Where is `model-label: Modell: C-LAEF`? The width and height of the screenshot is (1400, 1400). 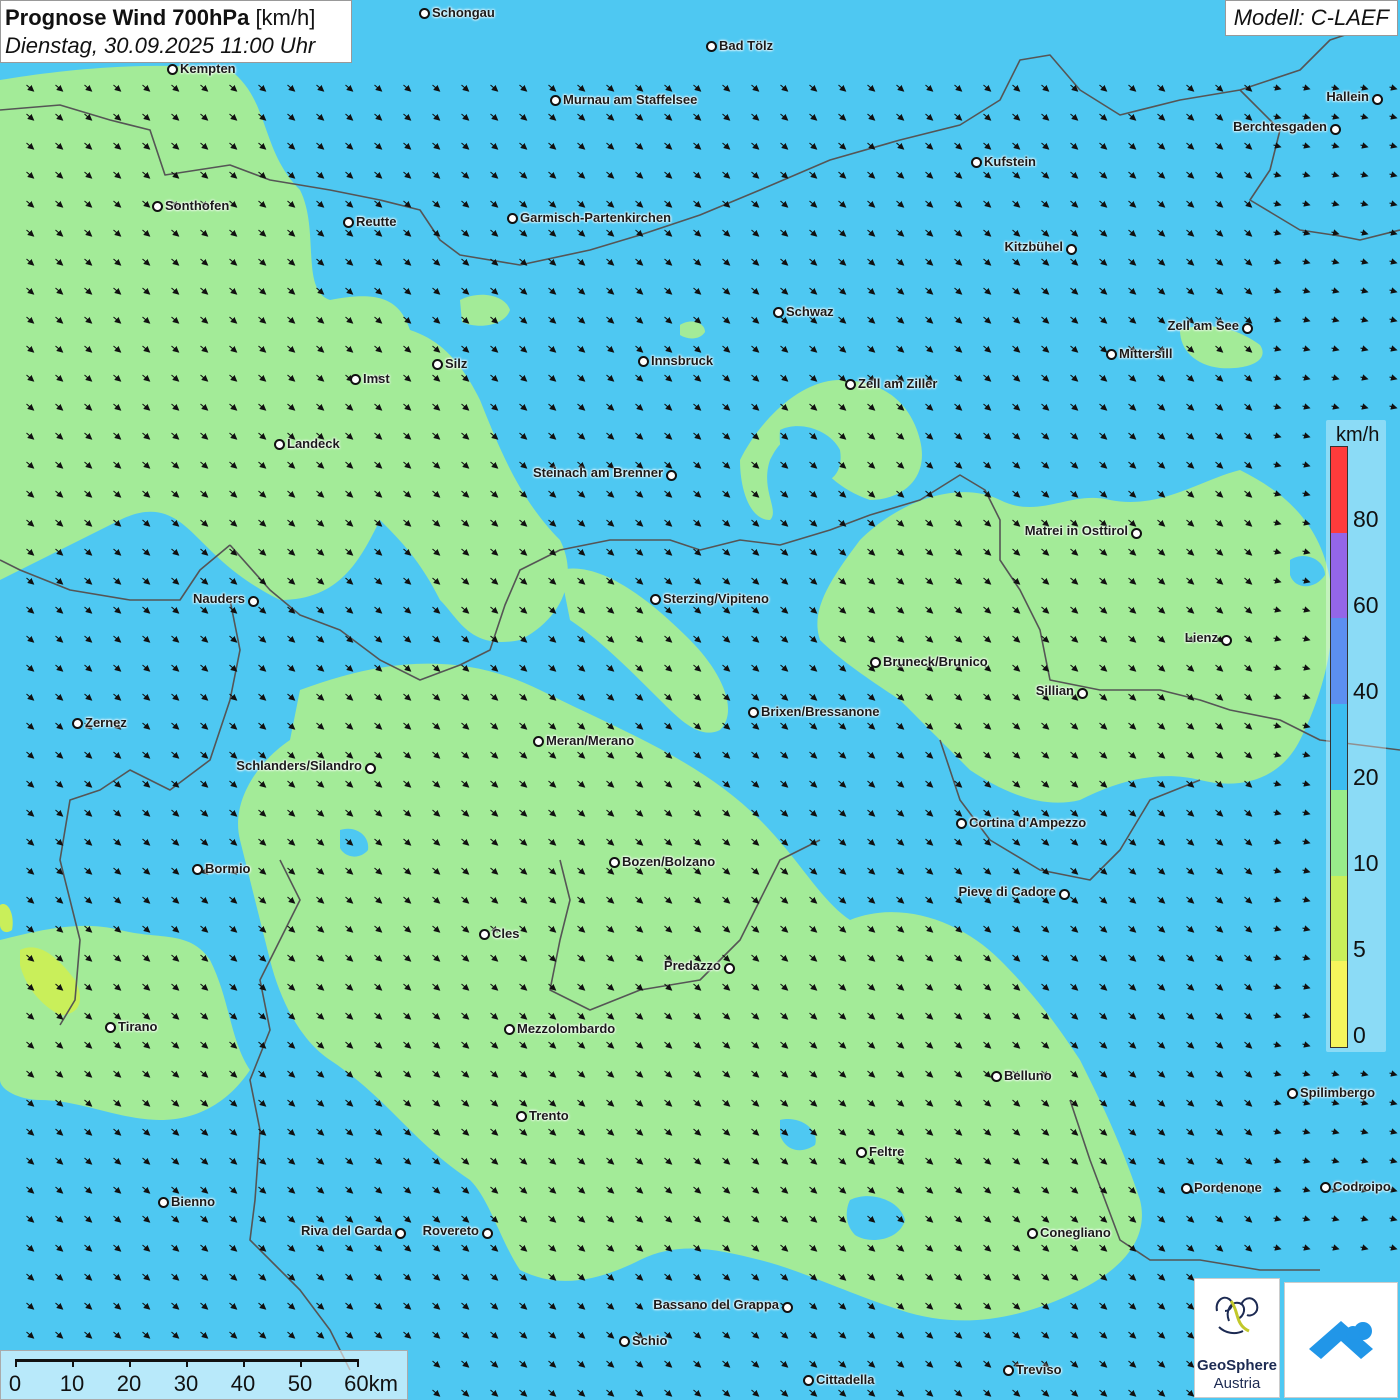
model-label: Modell: C-LAEF is located at coordinates (1311, 18).